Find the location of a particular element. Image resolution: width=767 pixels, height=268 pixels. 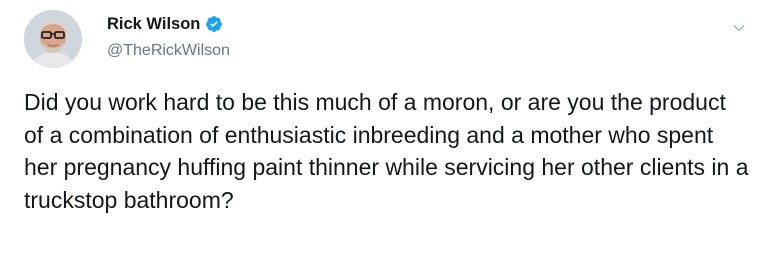

verified-badge-icon is located at coordinates (214, 24).